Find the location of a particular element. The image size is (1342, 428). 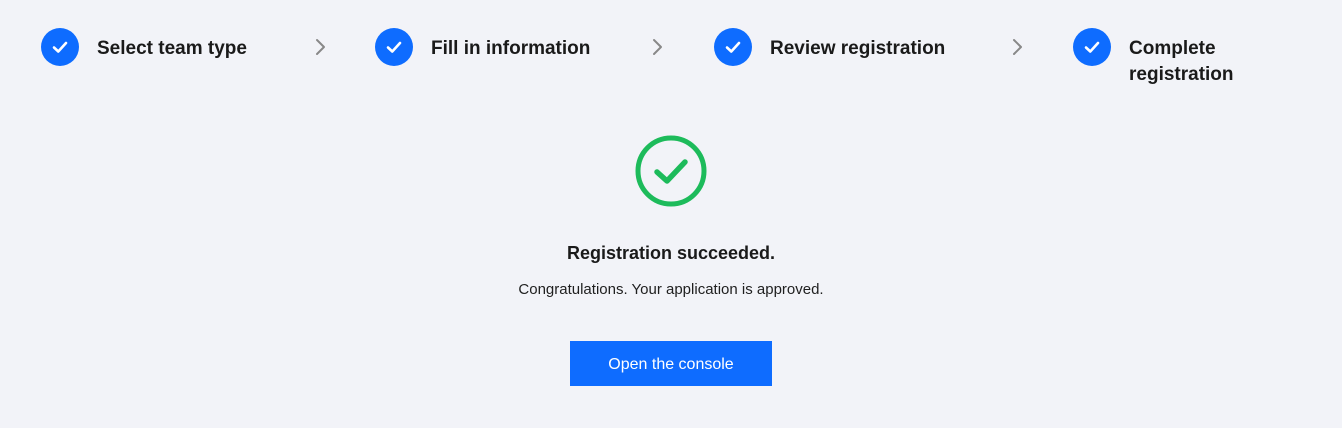

step-select-team-type: Select team type is located at coordinates (144, 47).